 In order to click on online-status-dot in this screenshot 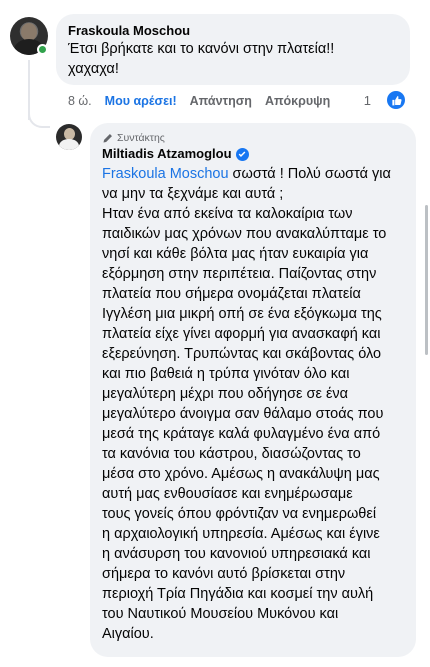, I will do `click(42, 49)`.